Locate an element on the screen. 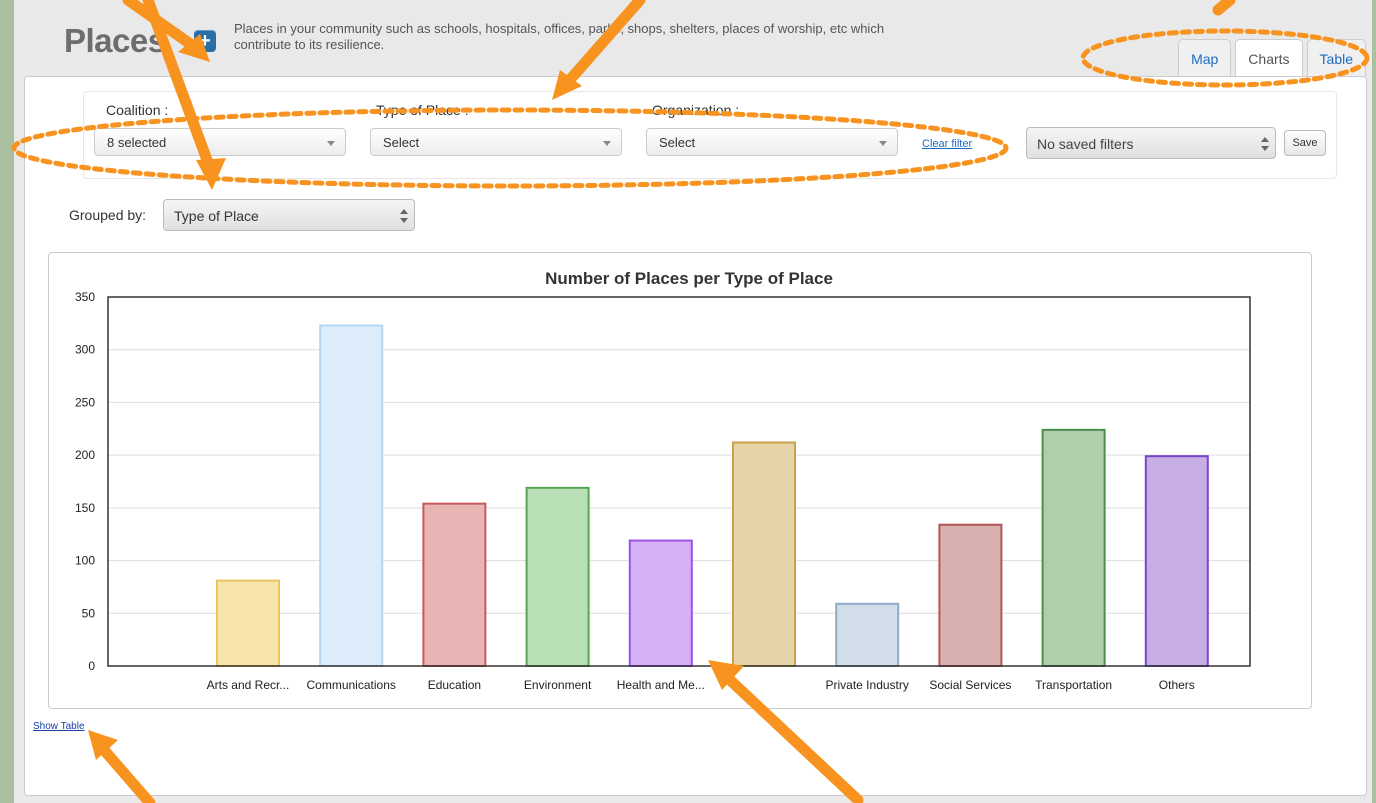 This screenshot has width=1376, height=803. x-tick-label: Transportation is located at coordinates (1073, 685).